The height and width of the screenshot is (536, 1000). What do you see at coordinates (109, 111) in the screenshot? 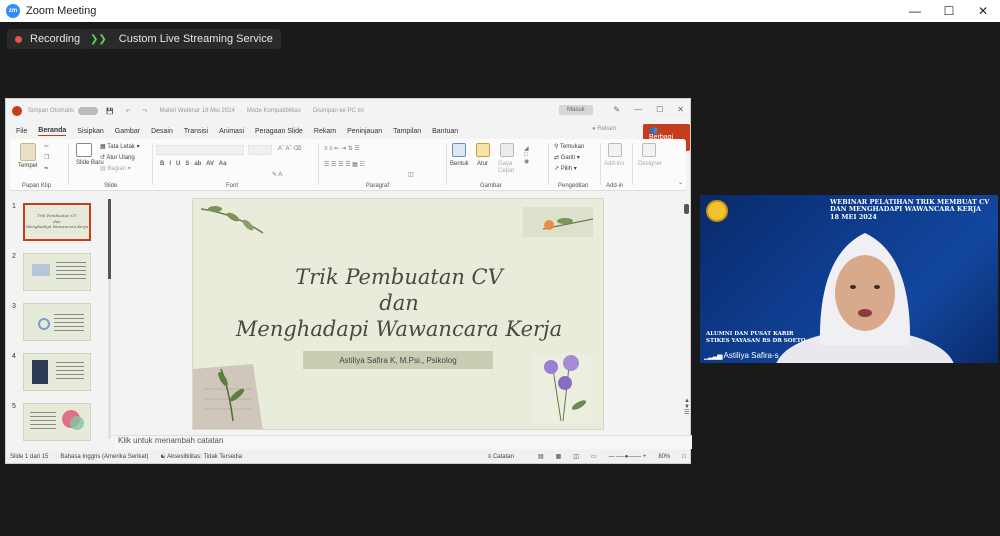
I see `save-icon: 💾` at bounding box center [109, 111].